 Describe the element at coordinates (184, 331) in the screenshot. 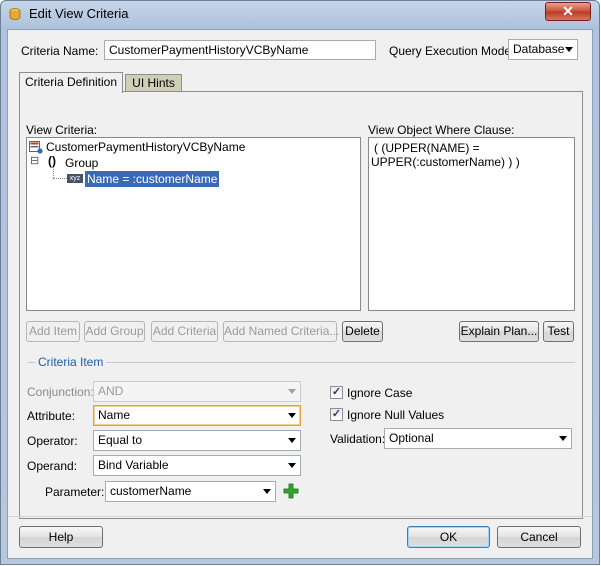

I see `add-criteria-button: Add Criteria` at that location.